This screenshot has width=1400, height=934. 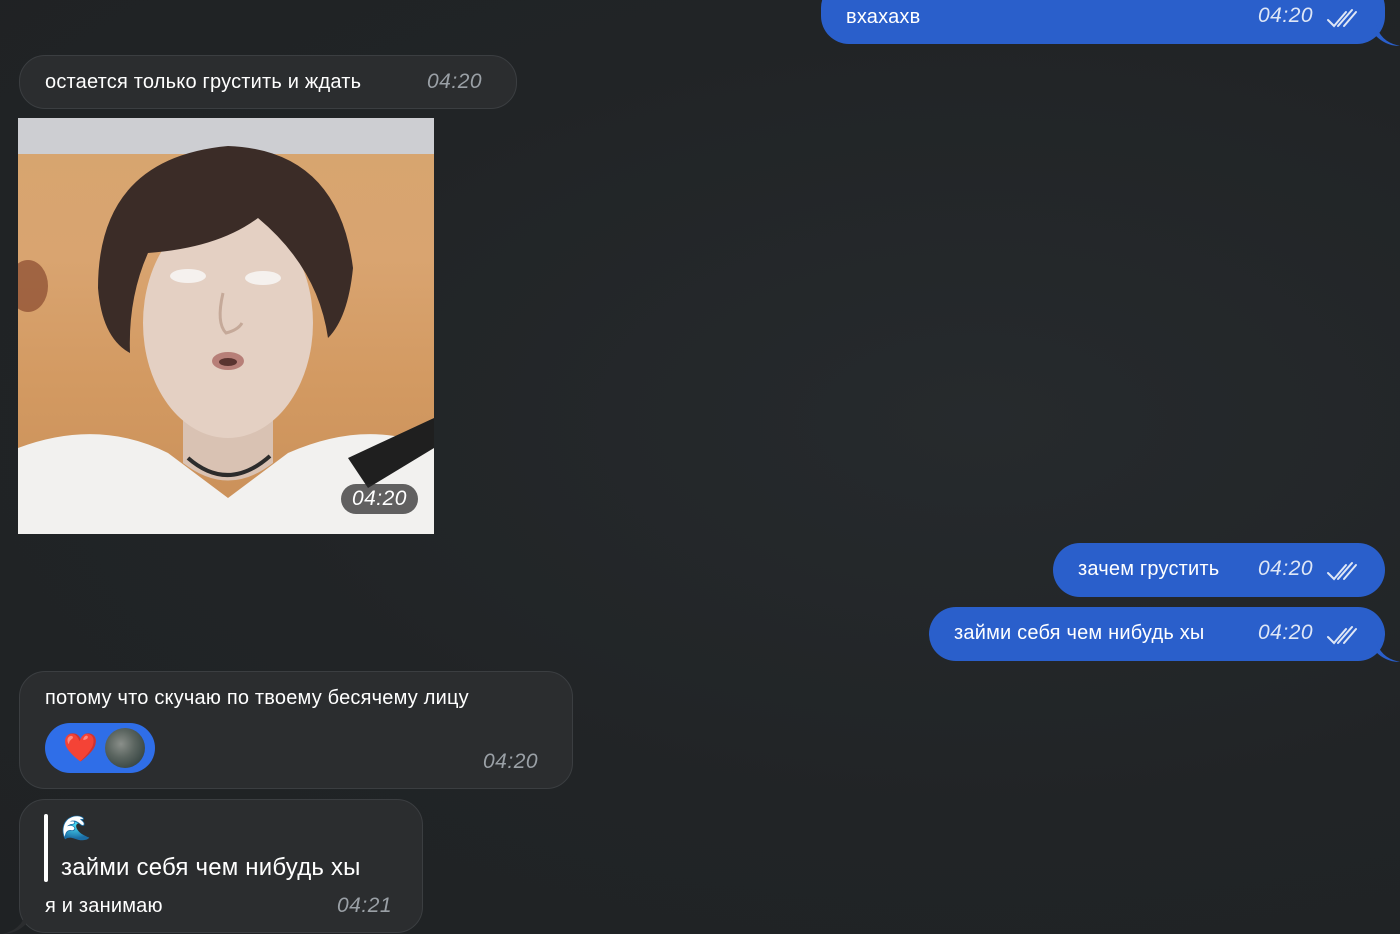 What do you see at coordinates (1149, 569) in the screenshot?
I see `message-text: зачем грустить` at bounding box center [1149, 569].